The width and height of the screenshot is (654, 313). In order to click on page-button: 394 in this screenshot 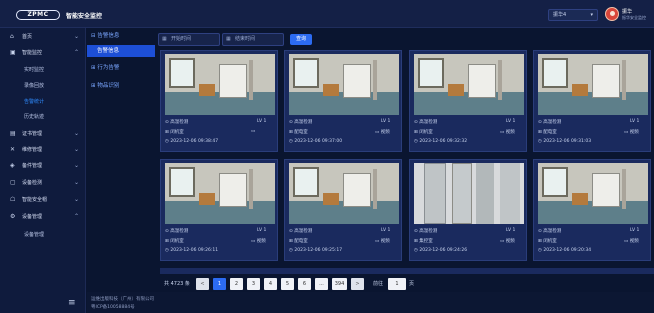, I will do `click(339, 284)`.